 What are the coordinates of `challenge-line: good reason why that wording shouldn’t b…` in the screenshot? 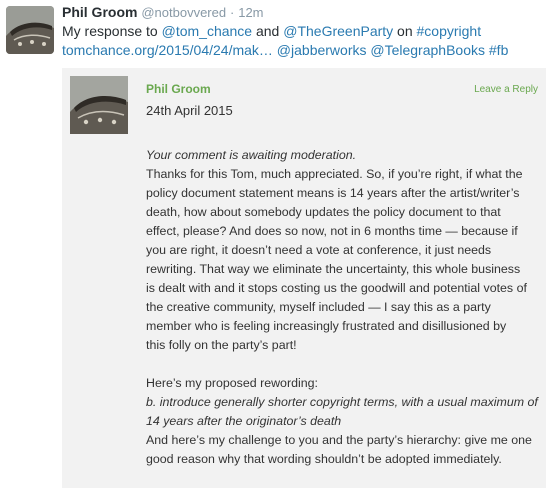 It's located at (324, 459).